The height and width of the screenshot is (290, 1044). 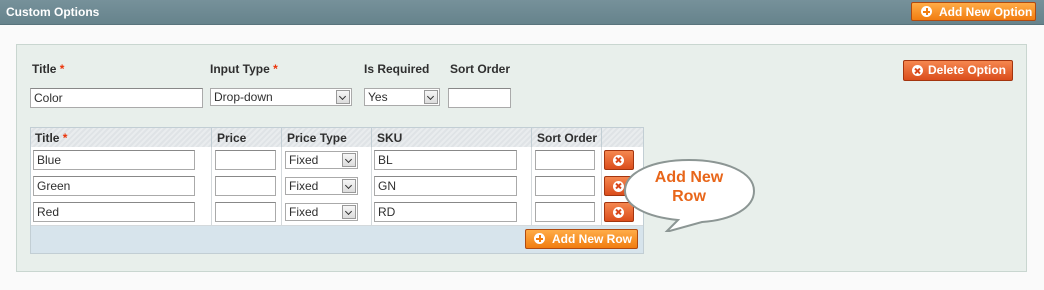 I want to click on option-sort-order-input, so click(x=479, y=98).